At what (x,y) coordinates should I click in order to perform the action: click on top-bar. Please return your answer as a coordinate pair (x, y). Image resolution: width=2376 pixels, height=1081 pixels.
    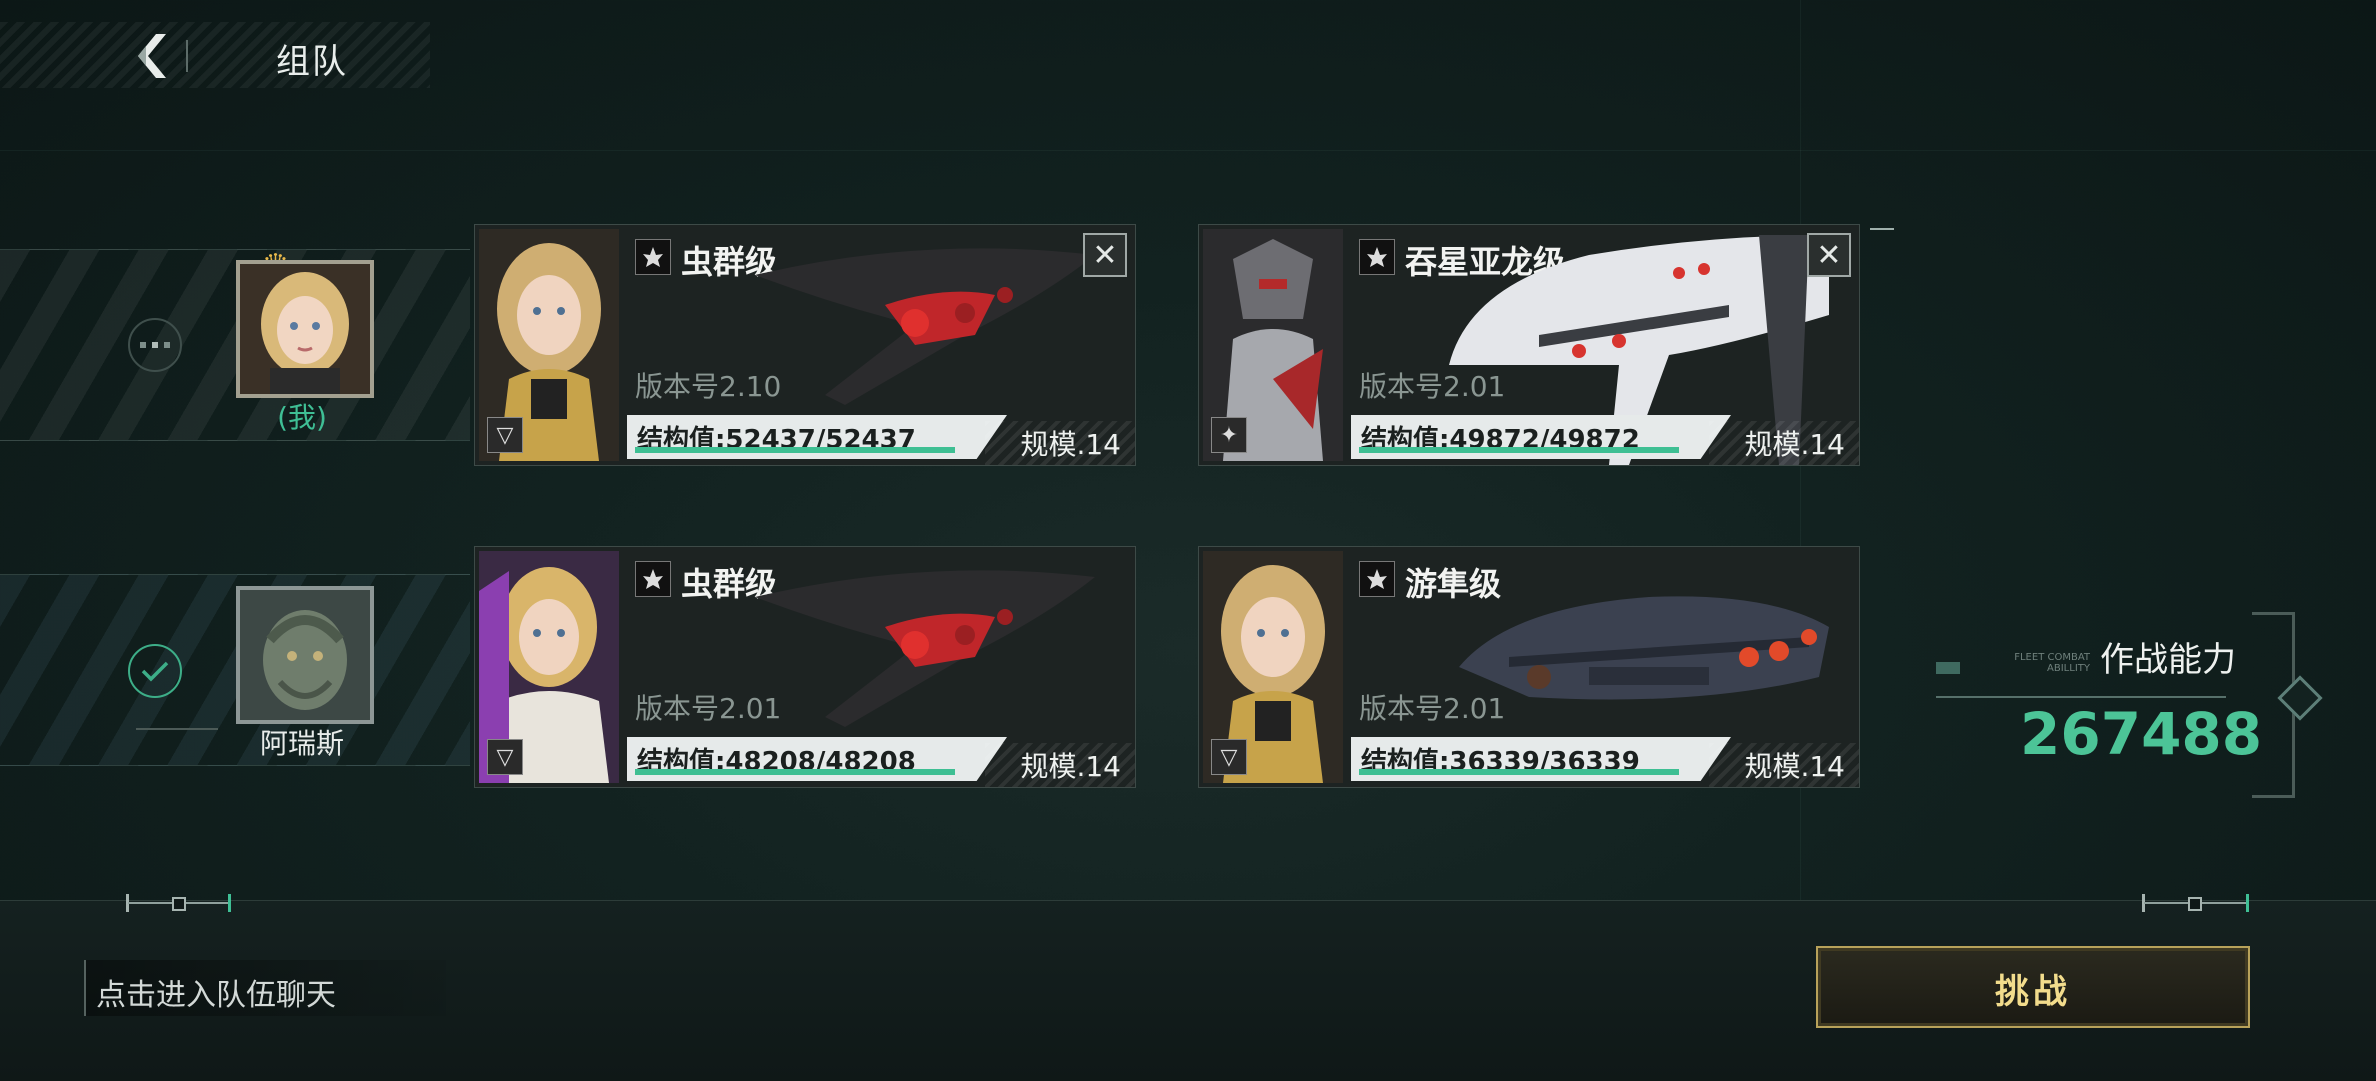
    Looking at the image, I should click on (215, 55).